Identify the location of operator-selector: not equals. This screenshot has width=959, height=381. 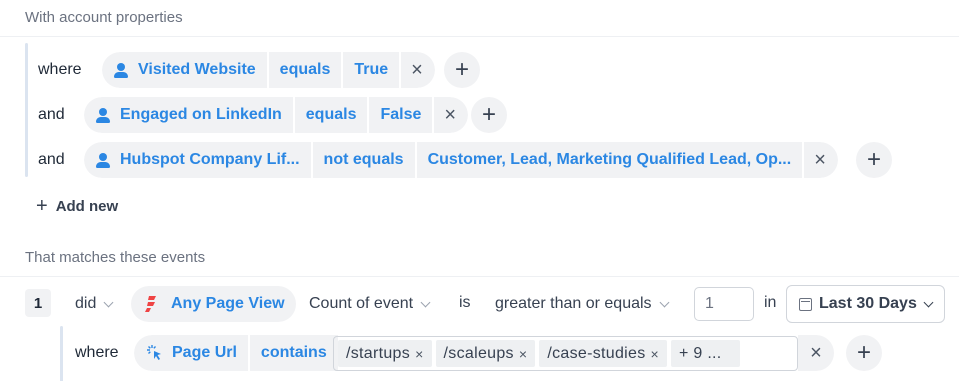
(363, 160).